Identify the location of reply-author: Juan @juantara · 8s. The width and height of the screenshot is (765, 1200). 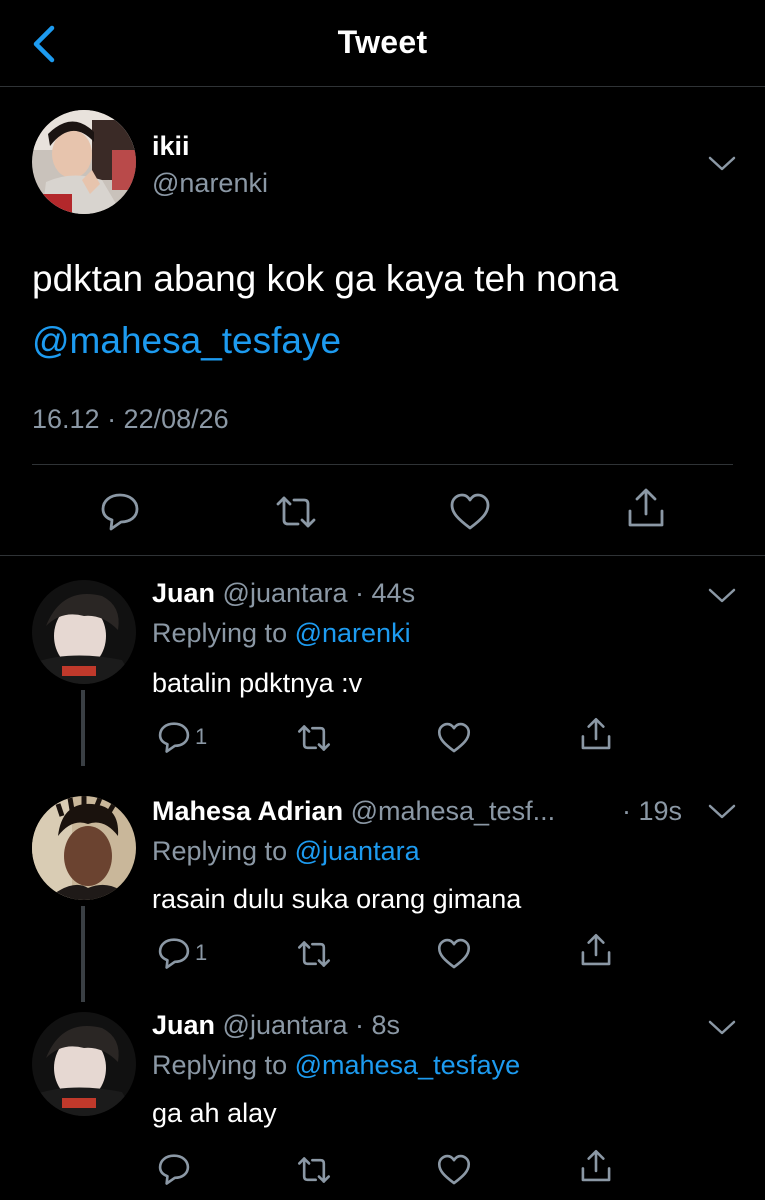
(276, 1025).